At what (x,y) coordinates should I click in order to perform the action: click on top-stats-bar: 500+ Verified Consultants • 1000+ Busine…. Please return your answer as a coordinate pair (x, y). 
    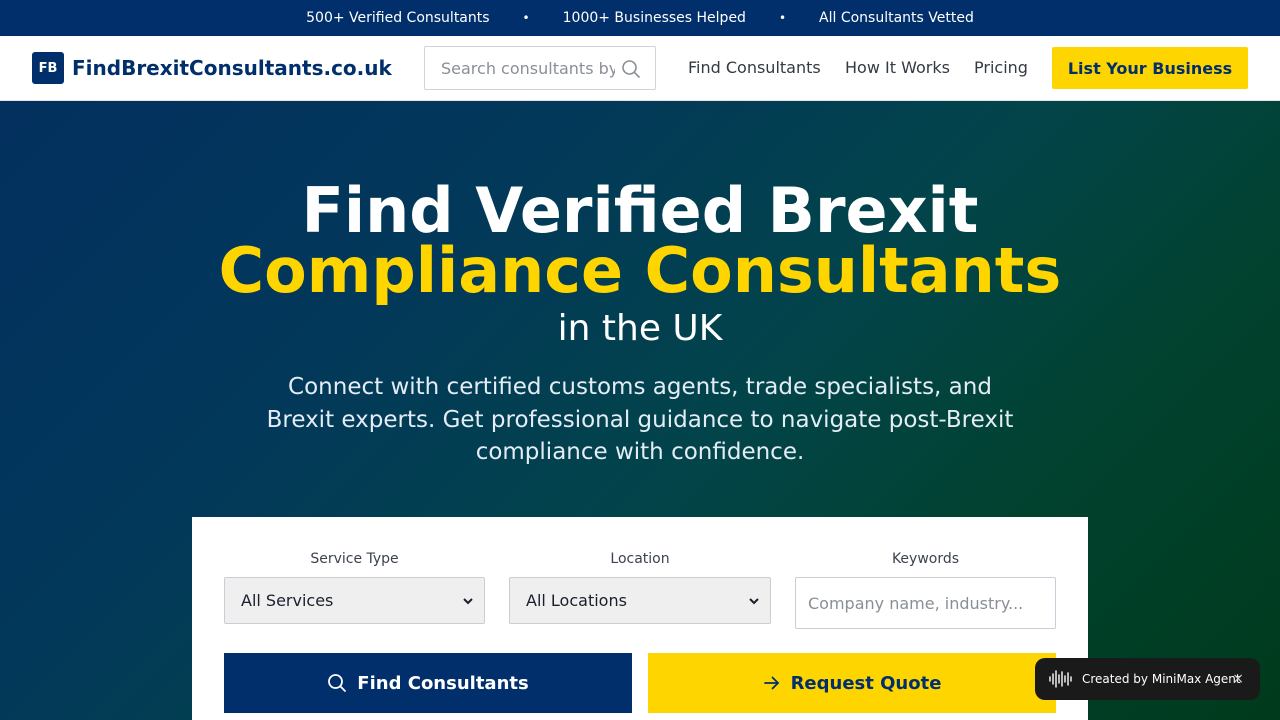
    Looking at the image, I should click on (640, 18).